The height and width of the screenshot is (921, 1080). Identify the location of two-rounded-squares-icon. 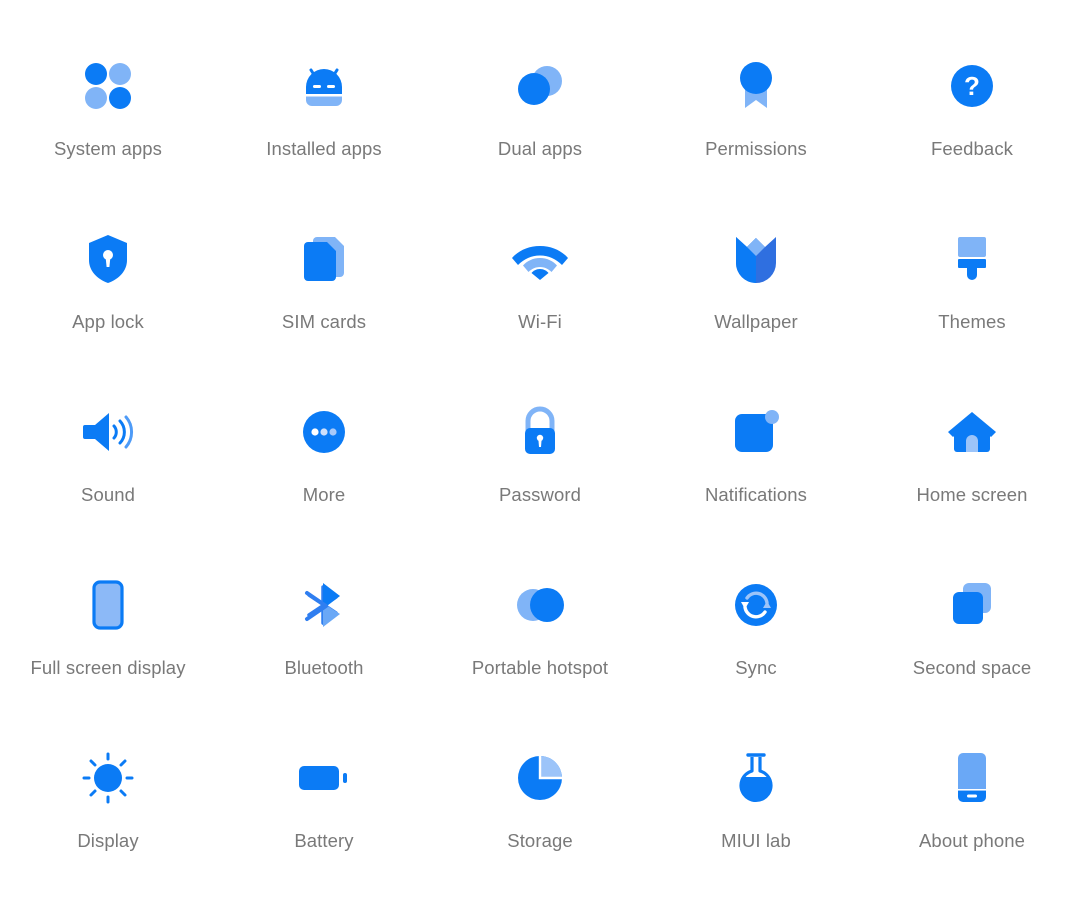
(972, 605).